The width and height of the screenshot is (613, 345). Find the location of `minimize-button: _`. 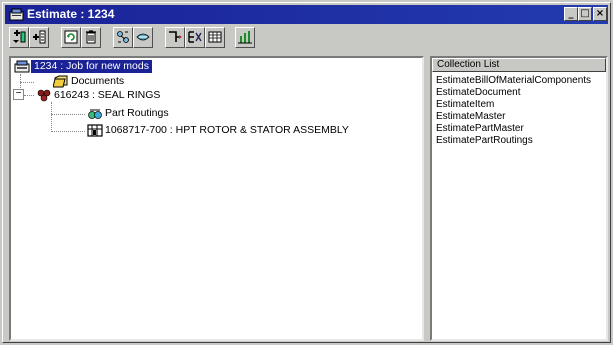

minimize-button: _ is located at coordinates (571, 14).